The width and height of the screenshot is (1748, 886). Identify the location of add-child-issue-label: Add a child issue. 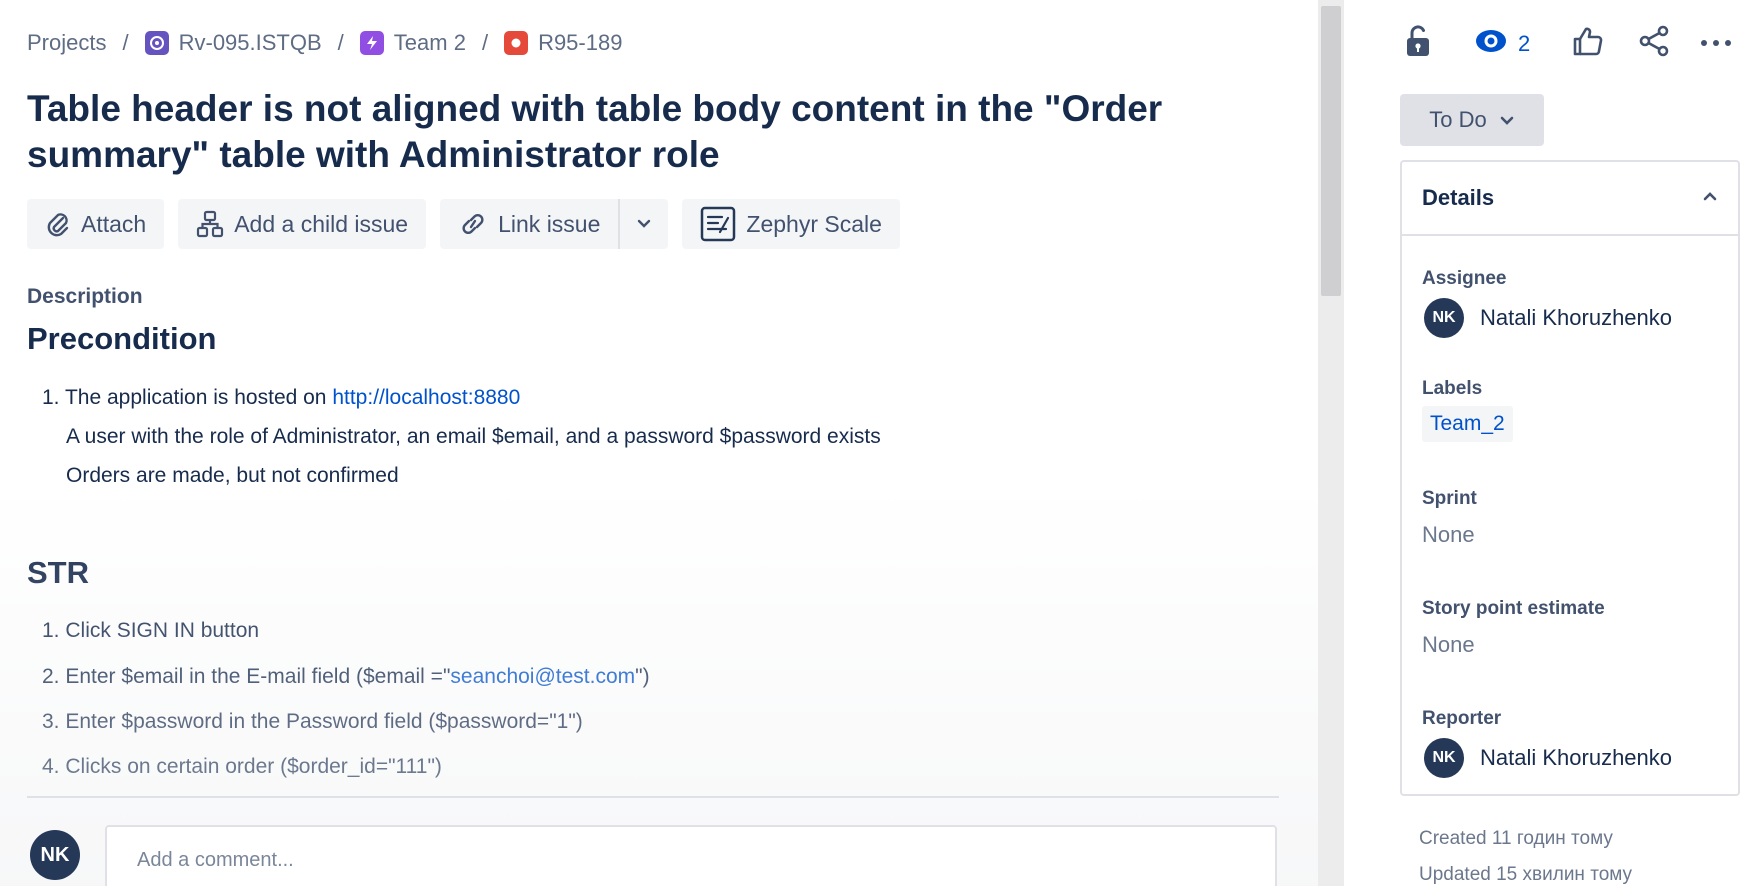
(321, 223).